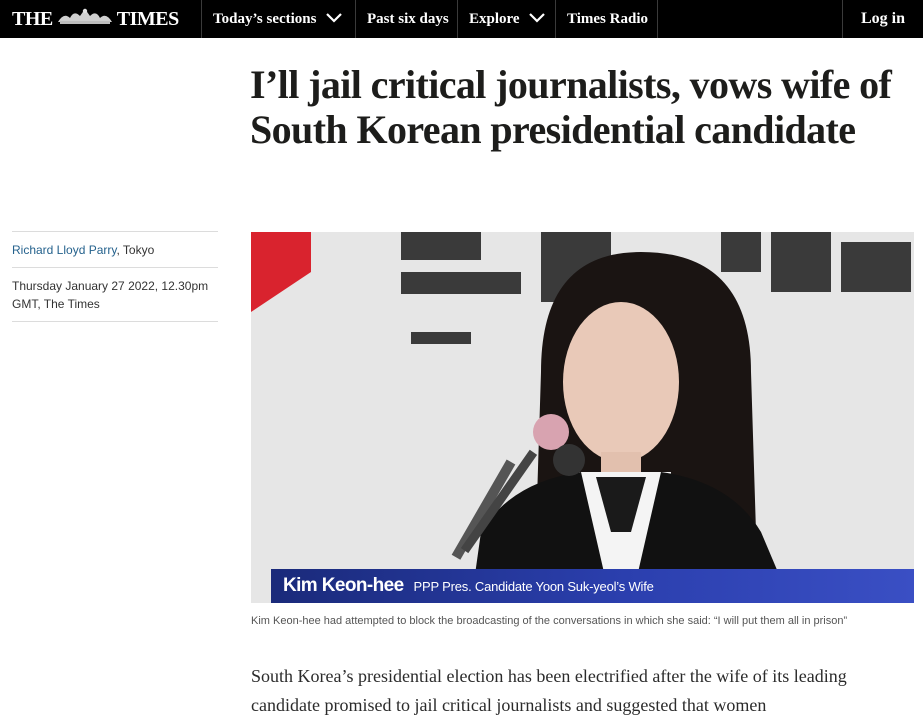  I want to click on byline: Richard Lloyd Parry, Tokyo, so click(115, 249).